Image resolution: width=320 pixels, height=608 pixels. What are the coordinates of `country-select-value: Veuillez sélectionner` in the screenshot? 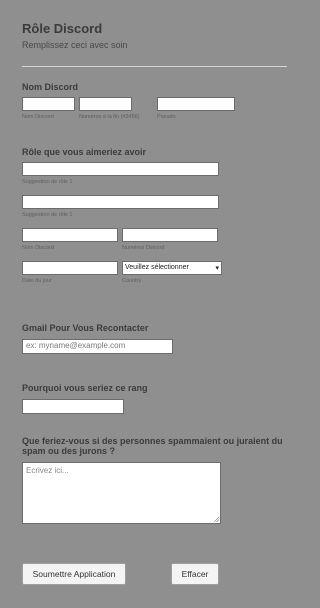 It's located at (157, 267).